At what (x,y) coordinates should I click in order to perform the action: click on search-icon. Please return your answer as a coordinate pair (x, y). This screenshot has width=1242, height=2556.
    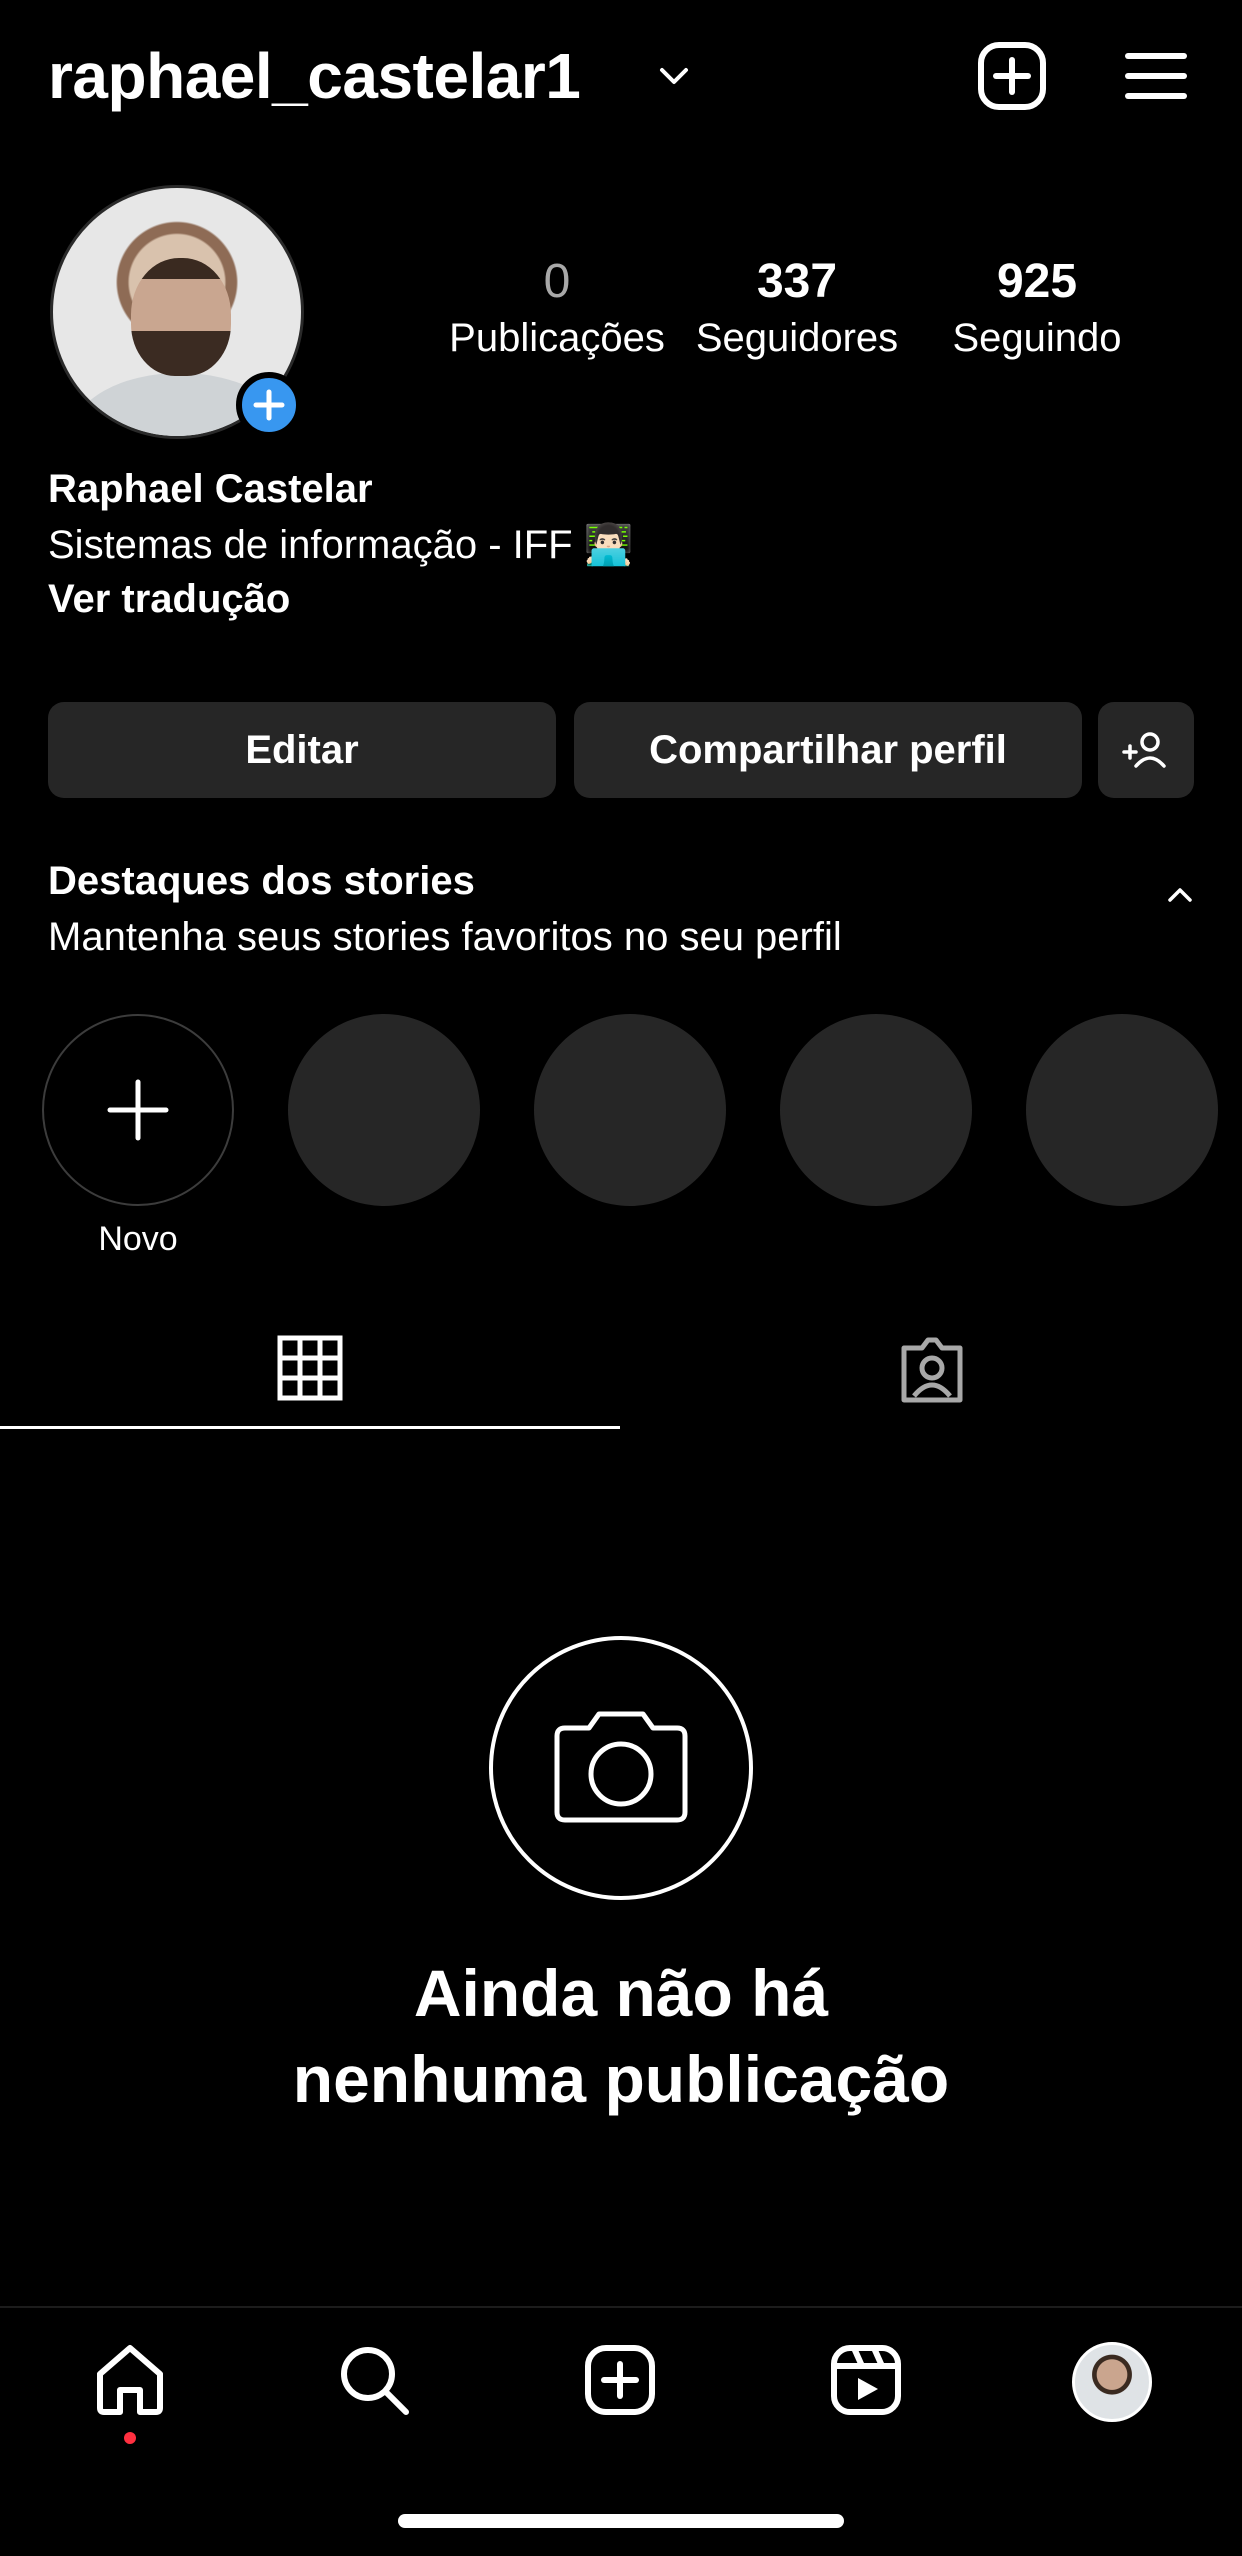
    Looking at the image, I should click on (374, 2380).